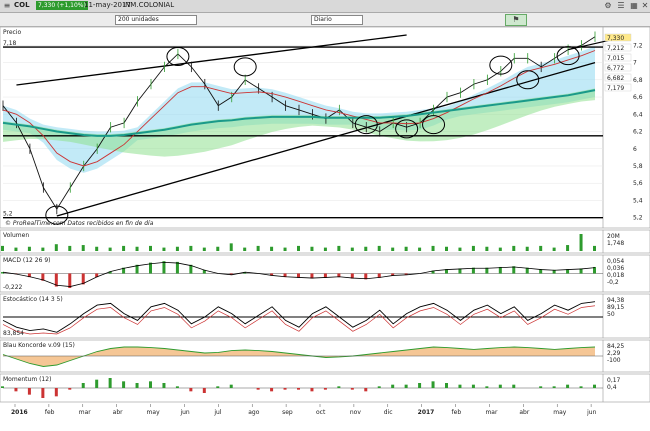  I want to click on price-tick-label: 5,6, so click(638, 183).